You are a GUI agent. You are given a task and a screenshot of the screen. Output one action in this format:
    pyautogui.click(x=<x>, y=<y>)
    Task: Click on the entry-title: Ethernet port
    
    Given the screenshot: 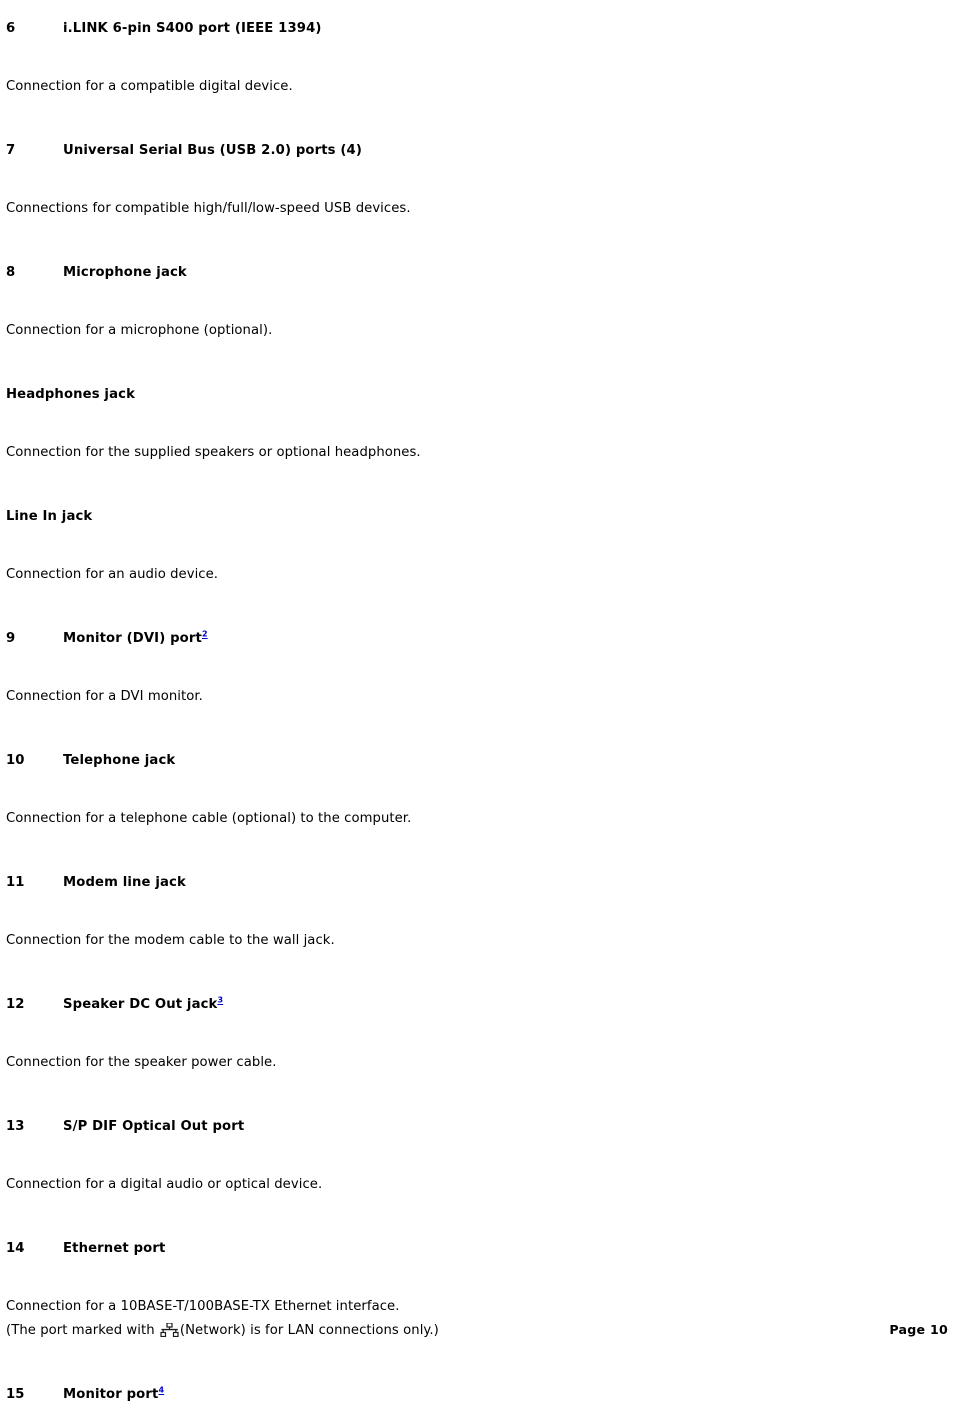 What is the action you would take?
    pyautogui.click(x=114, y=1248)
    